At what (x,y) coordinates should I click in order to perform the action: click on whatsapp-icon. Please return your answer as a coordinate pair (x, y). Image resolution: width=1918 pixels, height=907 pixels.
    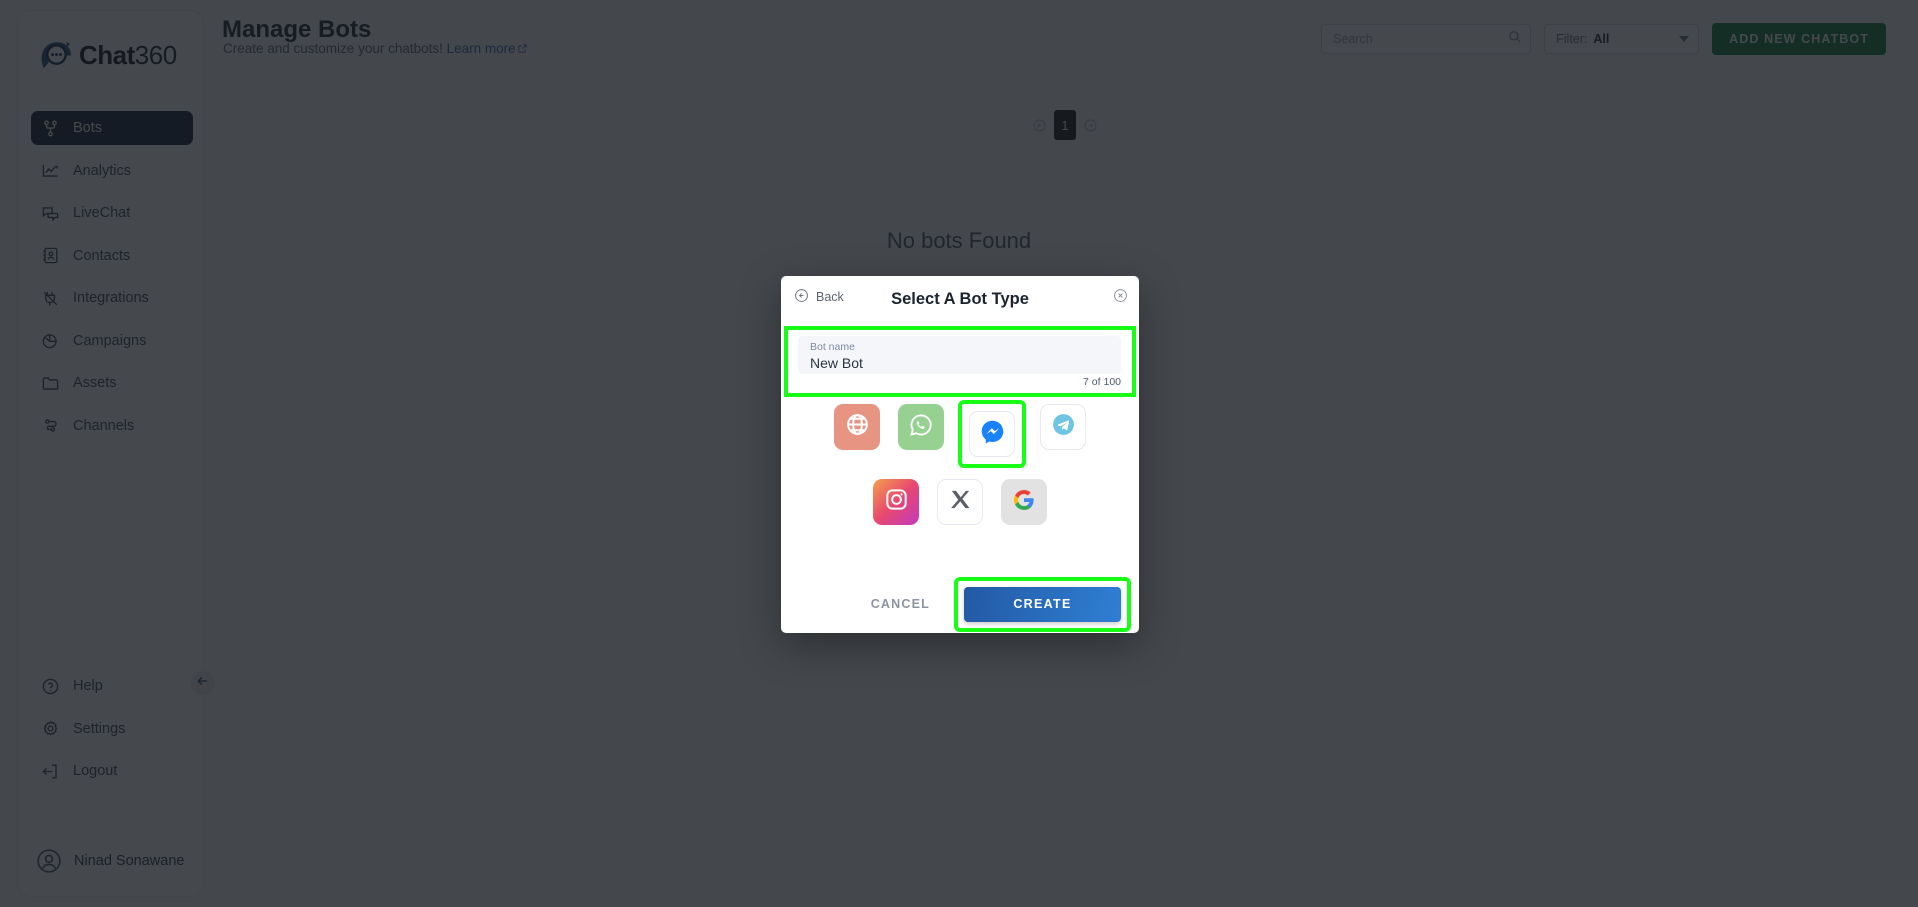
    Looking at the image, I should click on (921, 427).